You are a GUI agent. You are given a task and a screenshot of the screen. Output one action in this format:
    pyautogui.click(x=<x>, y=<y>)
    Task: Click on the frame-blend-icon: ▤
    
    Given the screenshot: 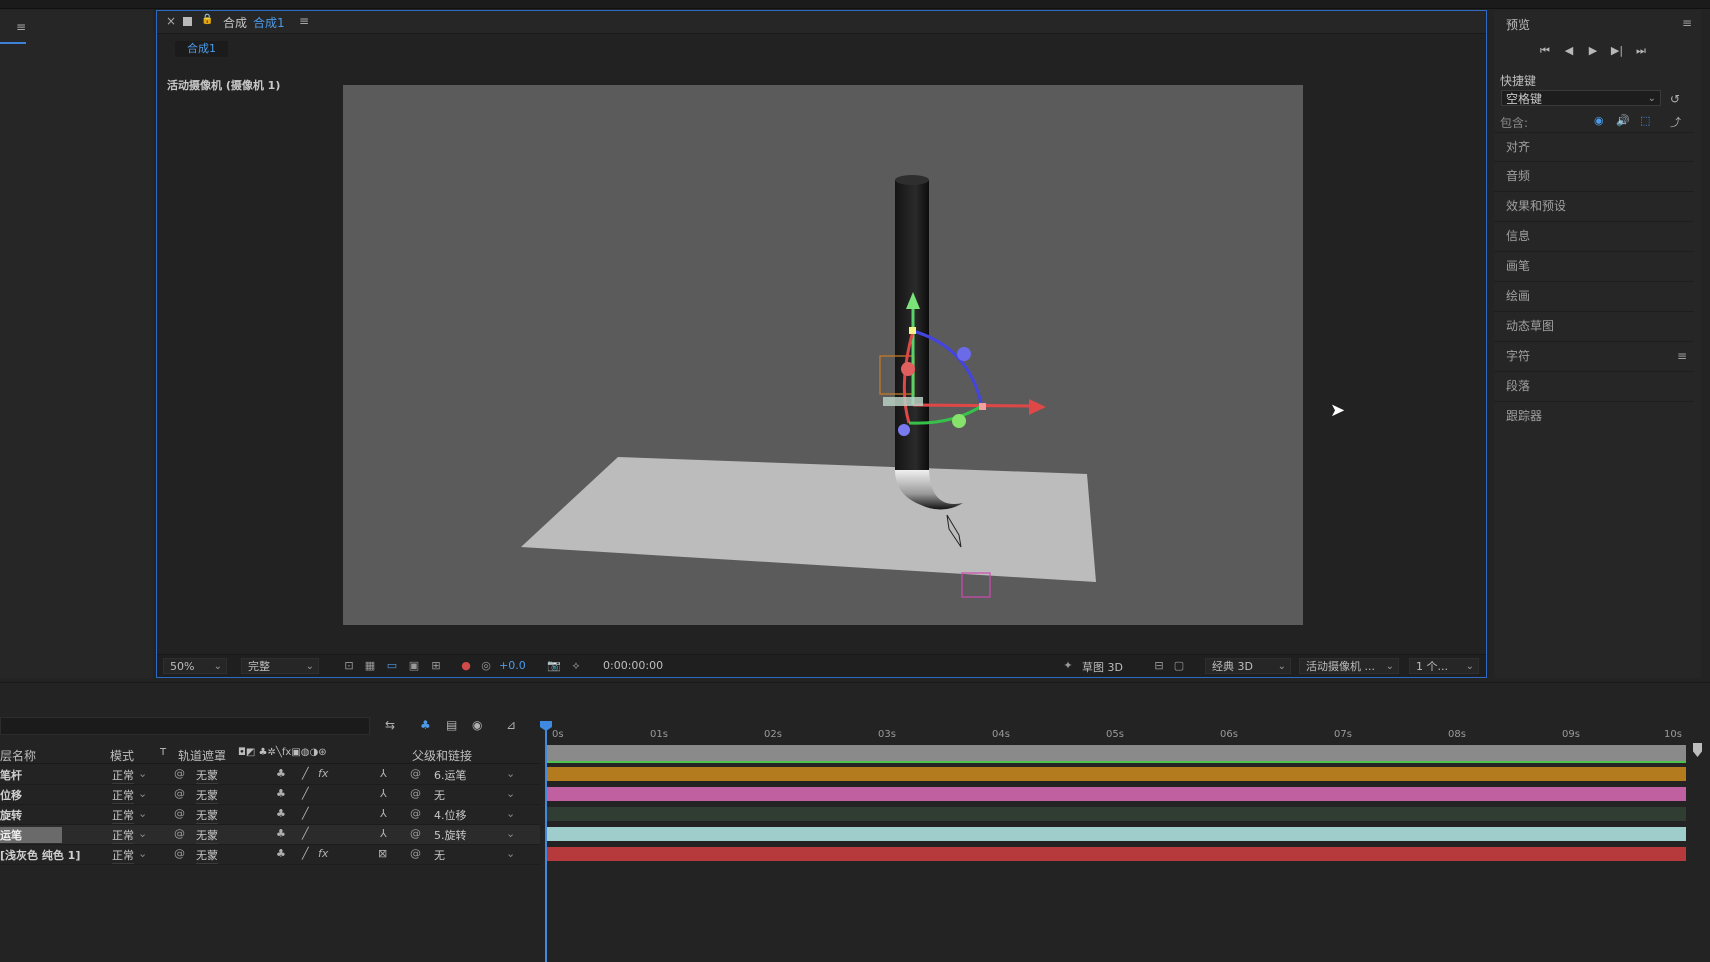 What is the action you would take?
    pyautogui.click(x=451, y=725)
    